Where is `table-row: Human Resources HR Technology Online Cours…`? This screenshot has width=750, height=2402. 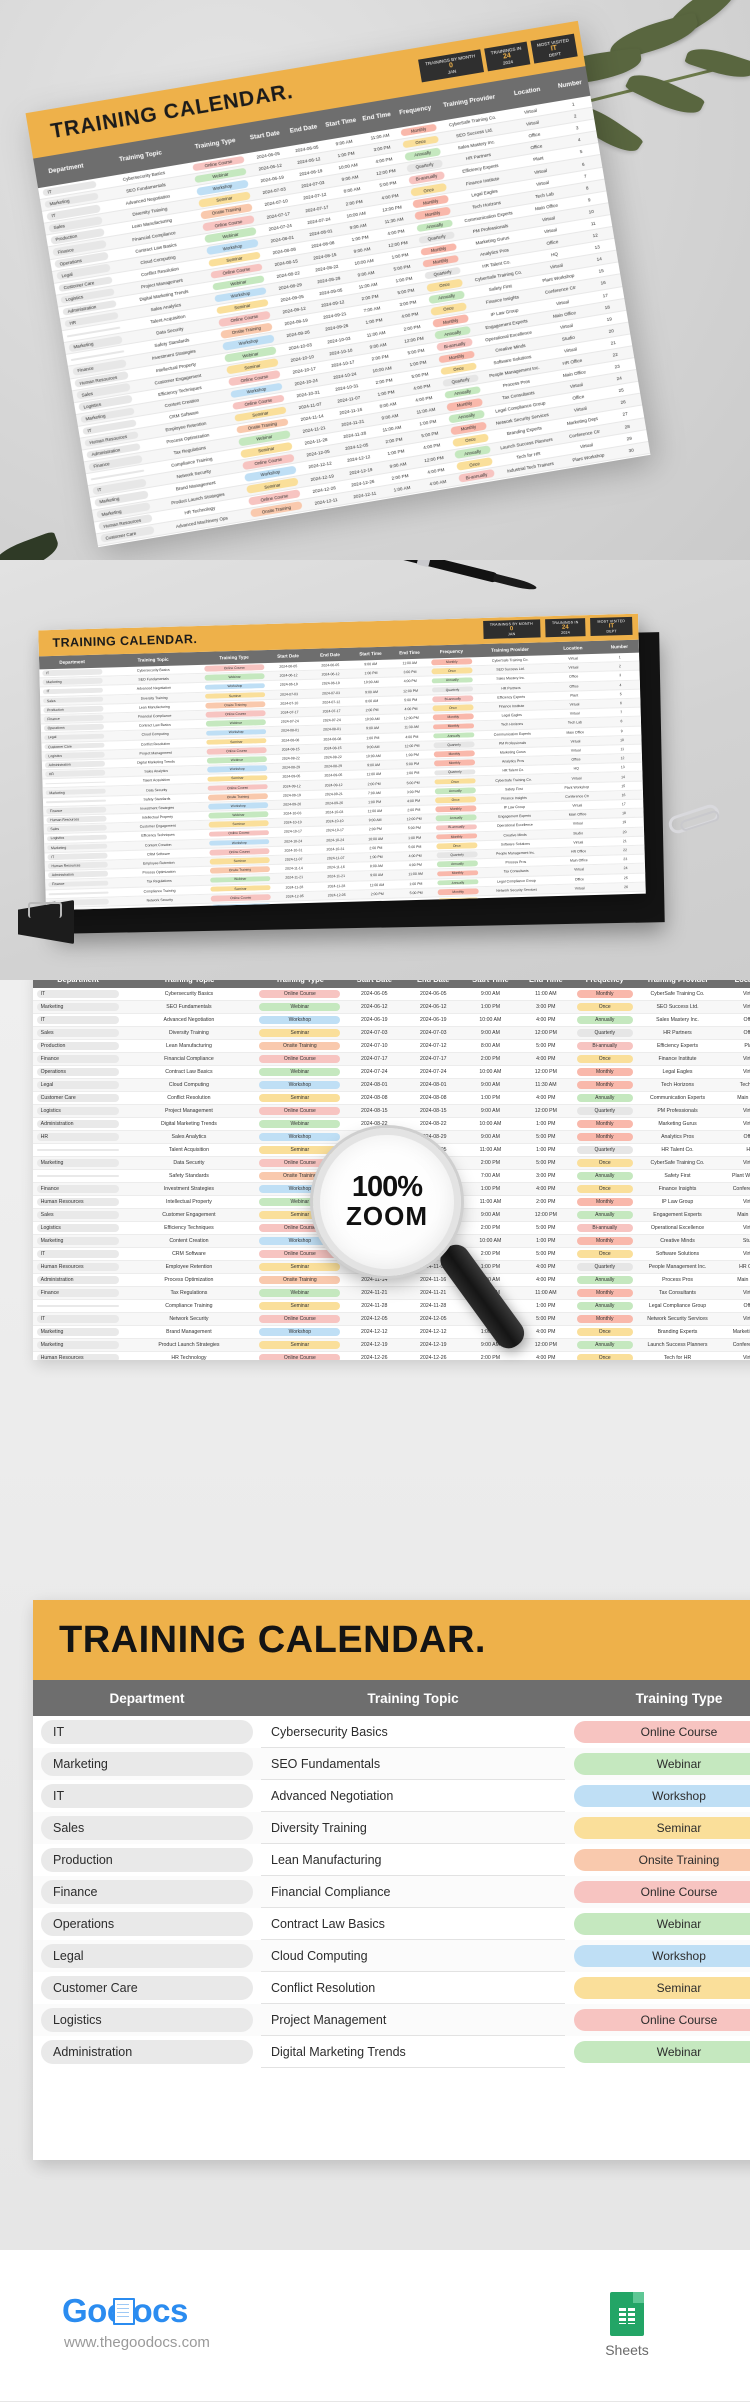 table-row: Human Resources HR Technology Online Cours… is located at coordinates (391, 1356).